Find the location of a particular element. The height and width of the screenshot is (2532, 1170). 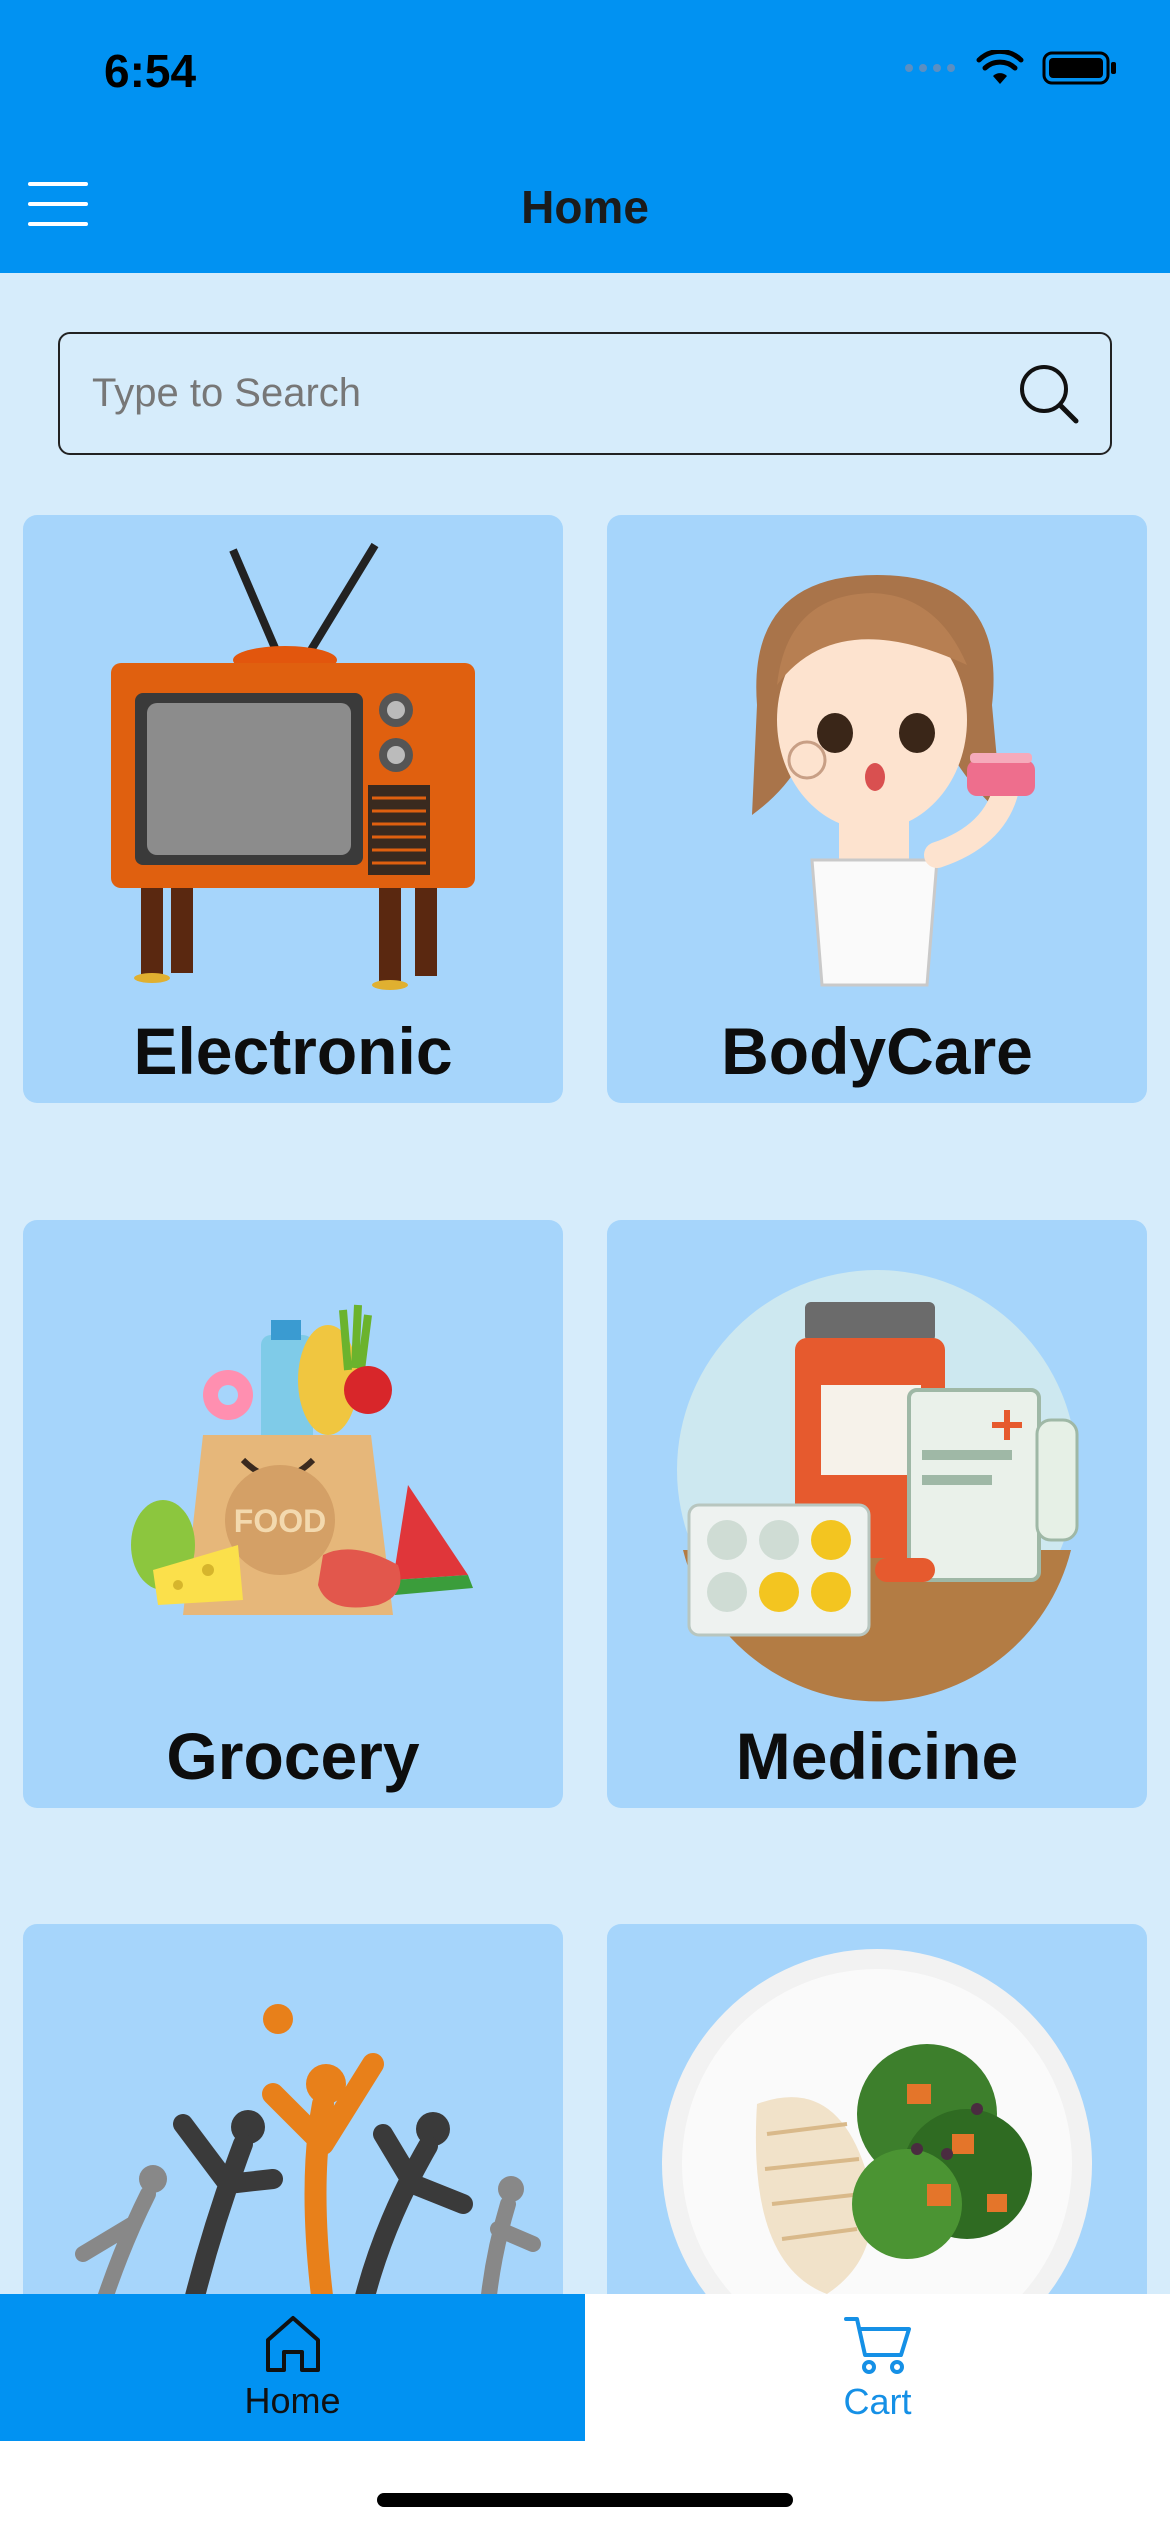

category-label: Electronic is located at coordinates (293, 1051).